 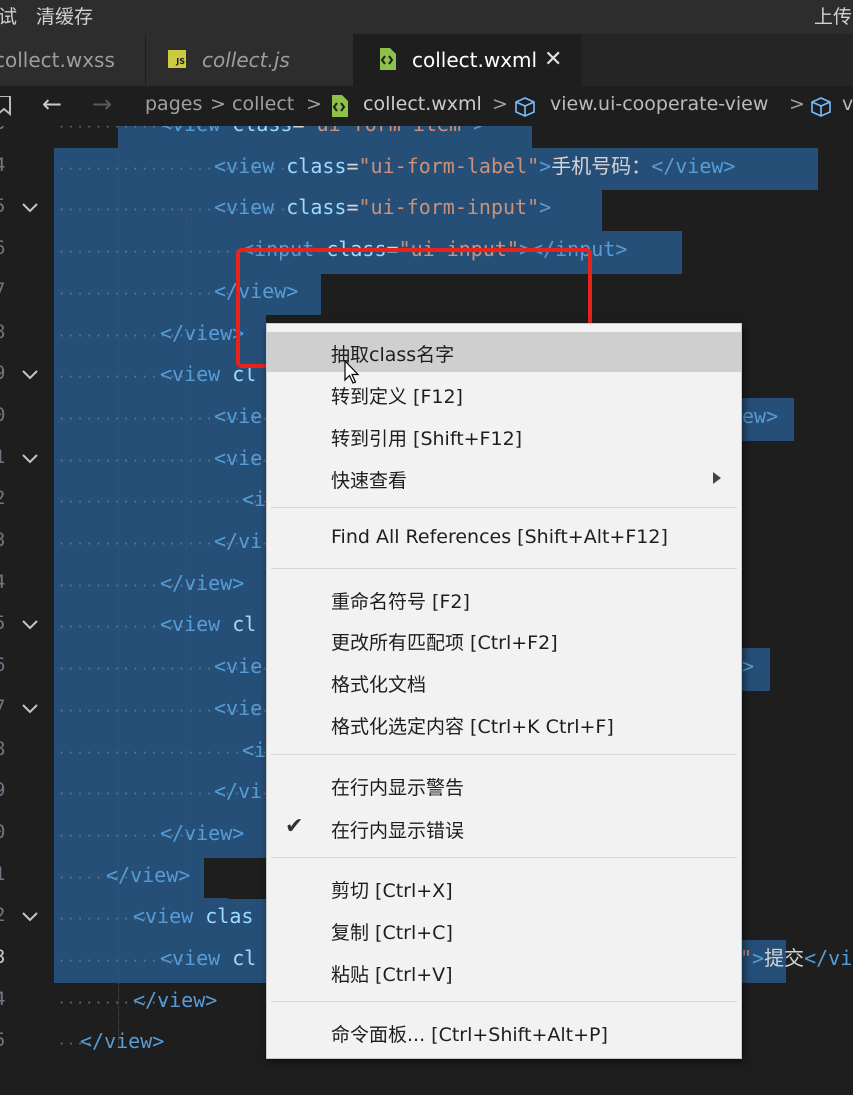 I want to click on title-bar: 试 清缓存 上传, so click(x=426, y=17).